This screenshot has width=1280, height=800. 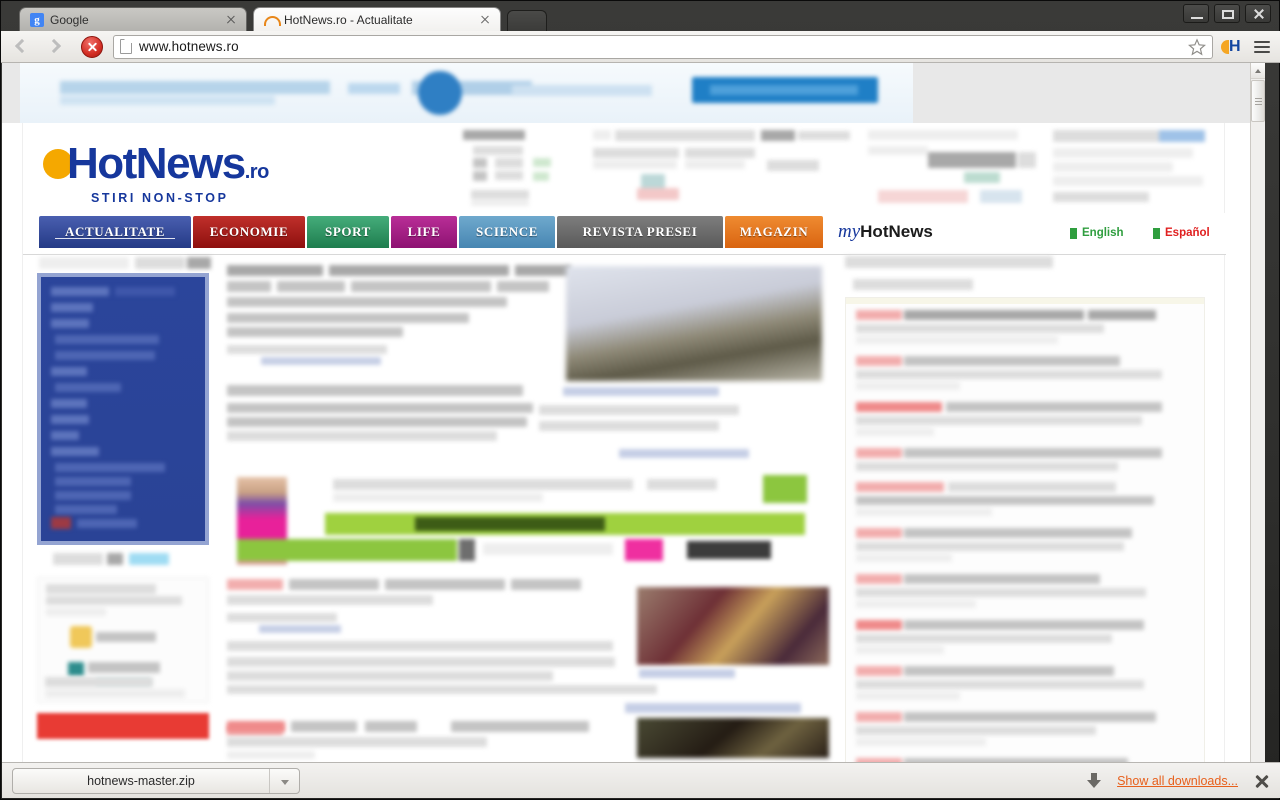 I want to click on minimize-button, so click(x=1196, y=13).